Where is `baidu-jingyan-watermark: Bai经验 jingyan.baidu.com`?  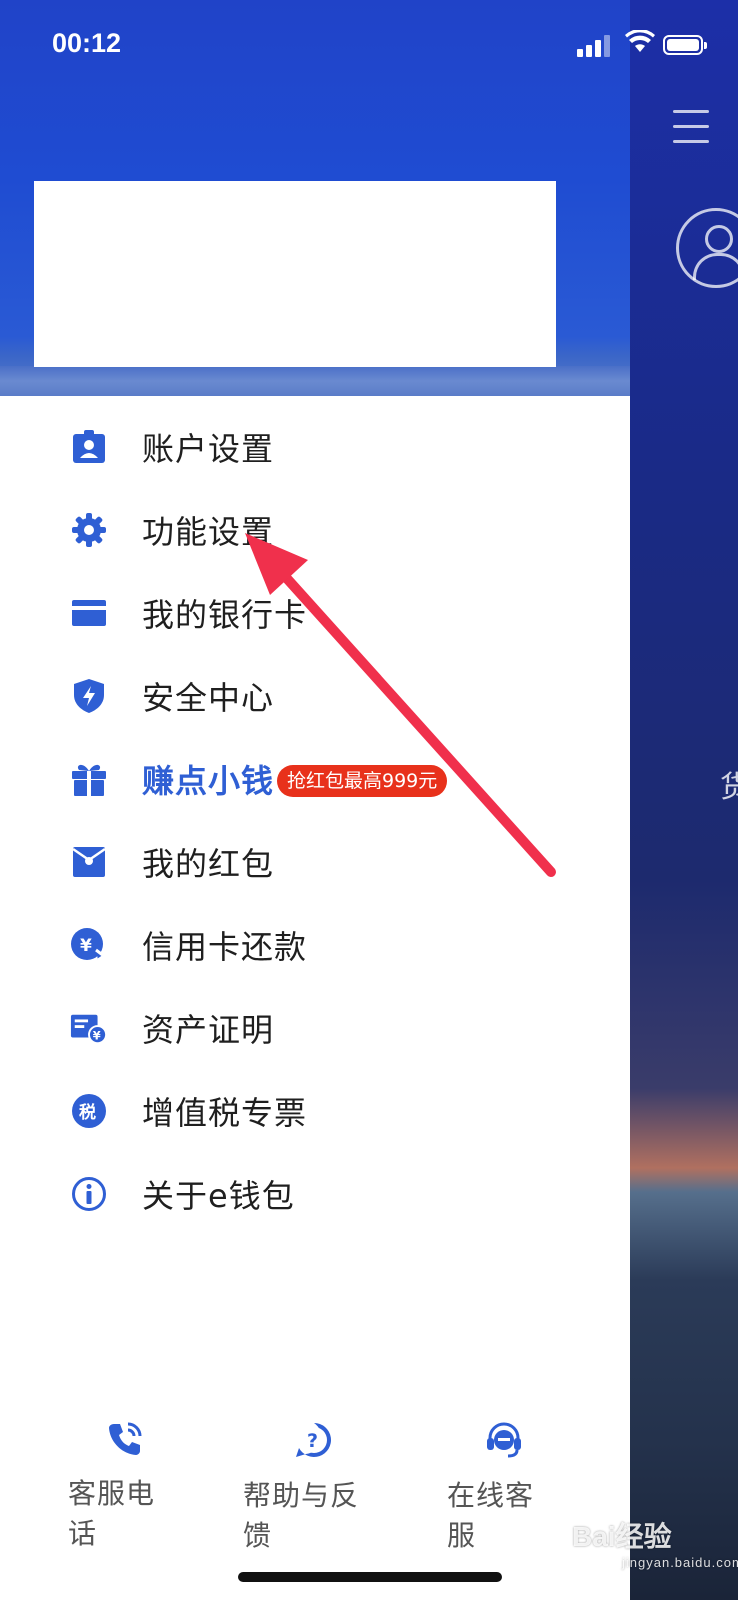
baidu-jingyan-watermark: Bai经验 jingyan.baidu.com is located at coordinates (655, 1542).